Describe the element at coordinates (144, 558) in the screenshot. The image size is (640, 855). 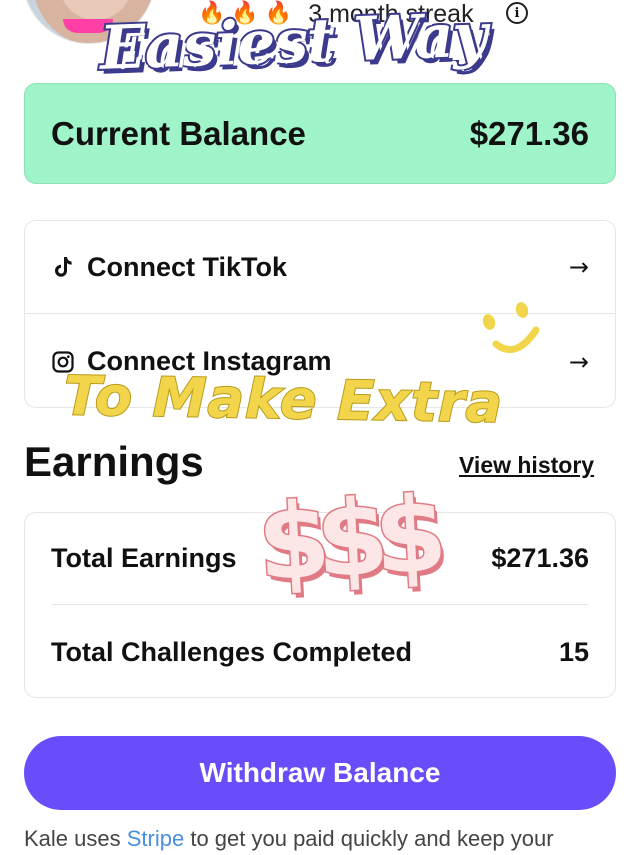
I see `total-earnings-label: Total Earnings` at that location.